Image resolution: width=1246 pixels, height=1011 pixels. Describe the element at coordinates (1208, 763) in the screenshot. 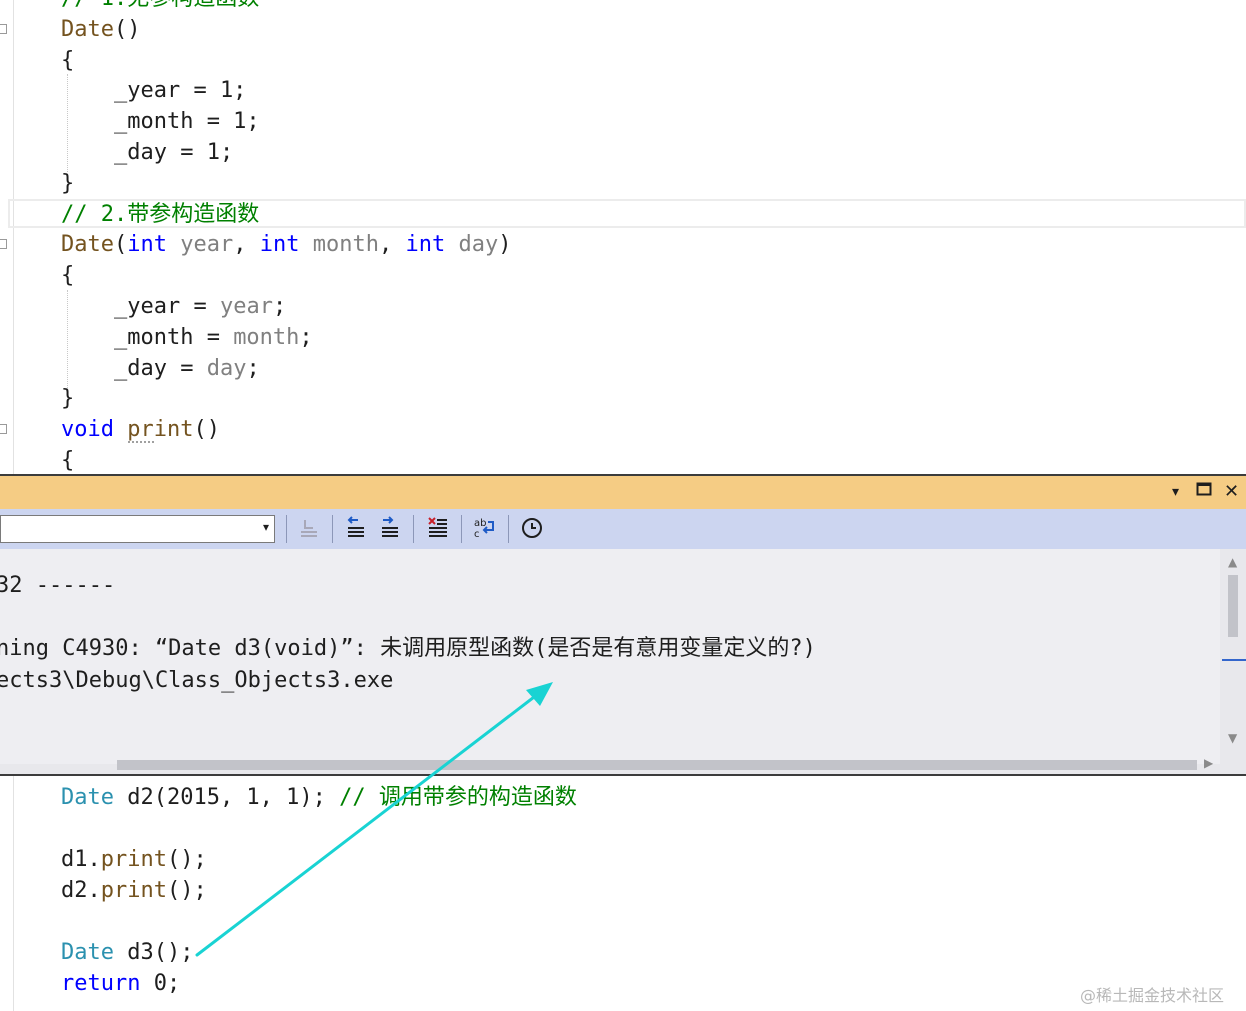

I see `scroll-right-icon: ▶` at that location.